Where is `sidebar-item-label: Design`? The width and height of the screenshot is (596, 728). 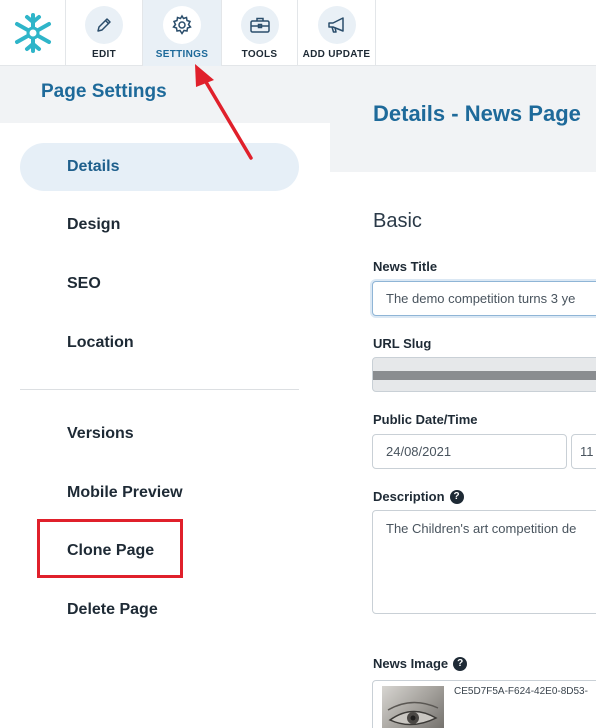 sidebar-item-label: Design is located at coordinates (94, 224).